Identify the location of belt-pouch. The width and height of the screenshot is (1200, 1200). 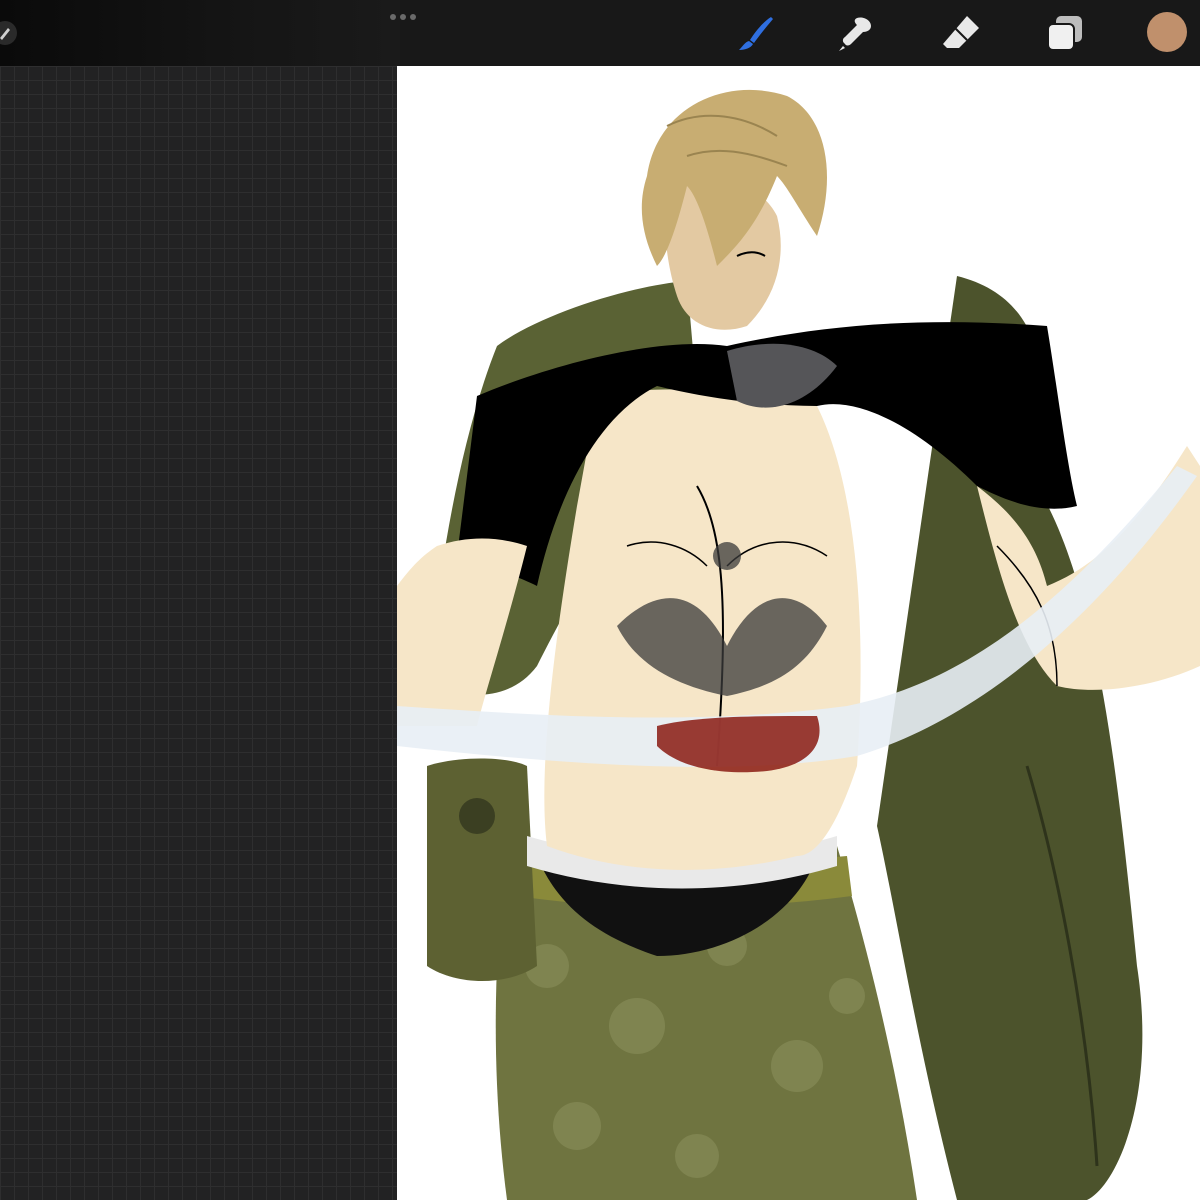
(482, 869).